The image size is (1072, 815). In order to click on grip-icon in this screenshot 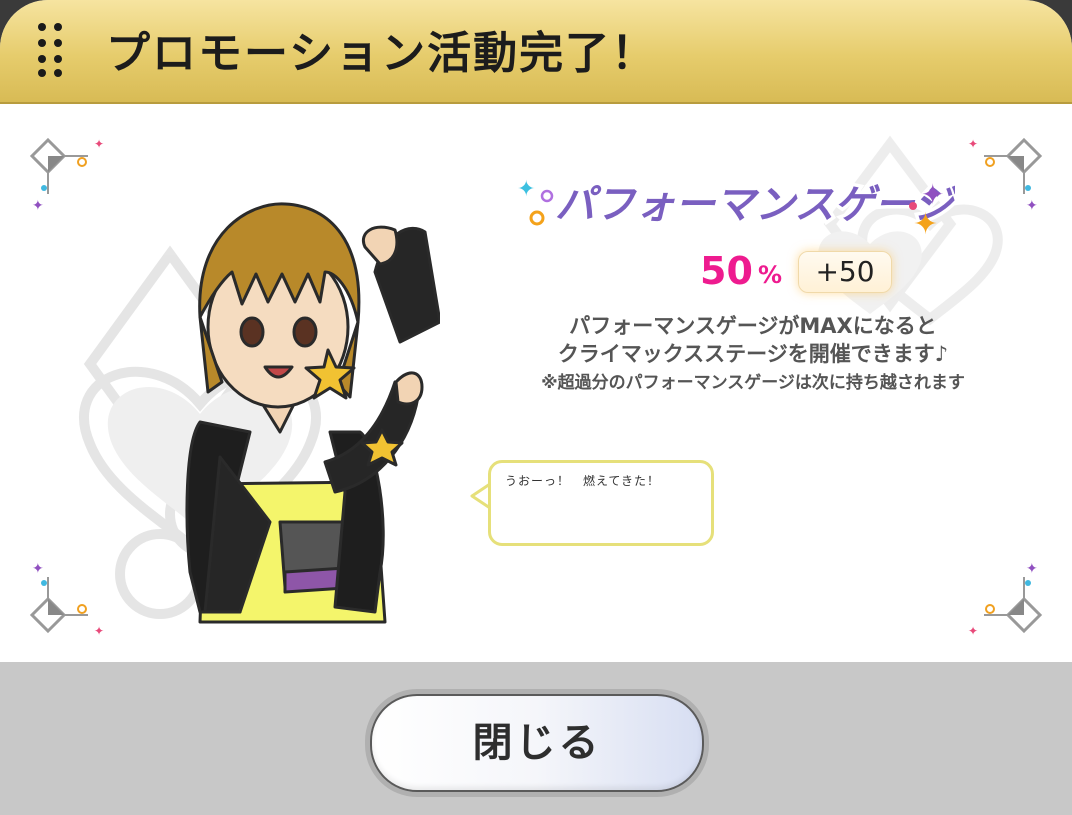, I will do `click(51, 49)`.